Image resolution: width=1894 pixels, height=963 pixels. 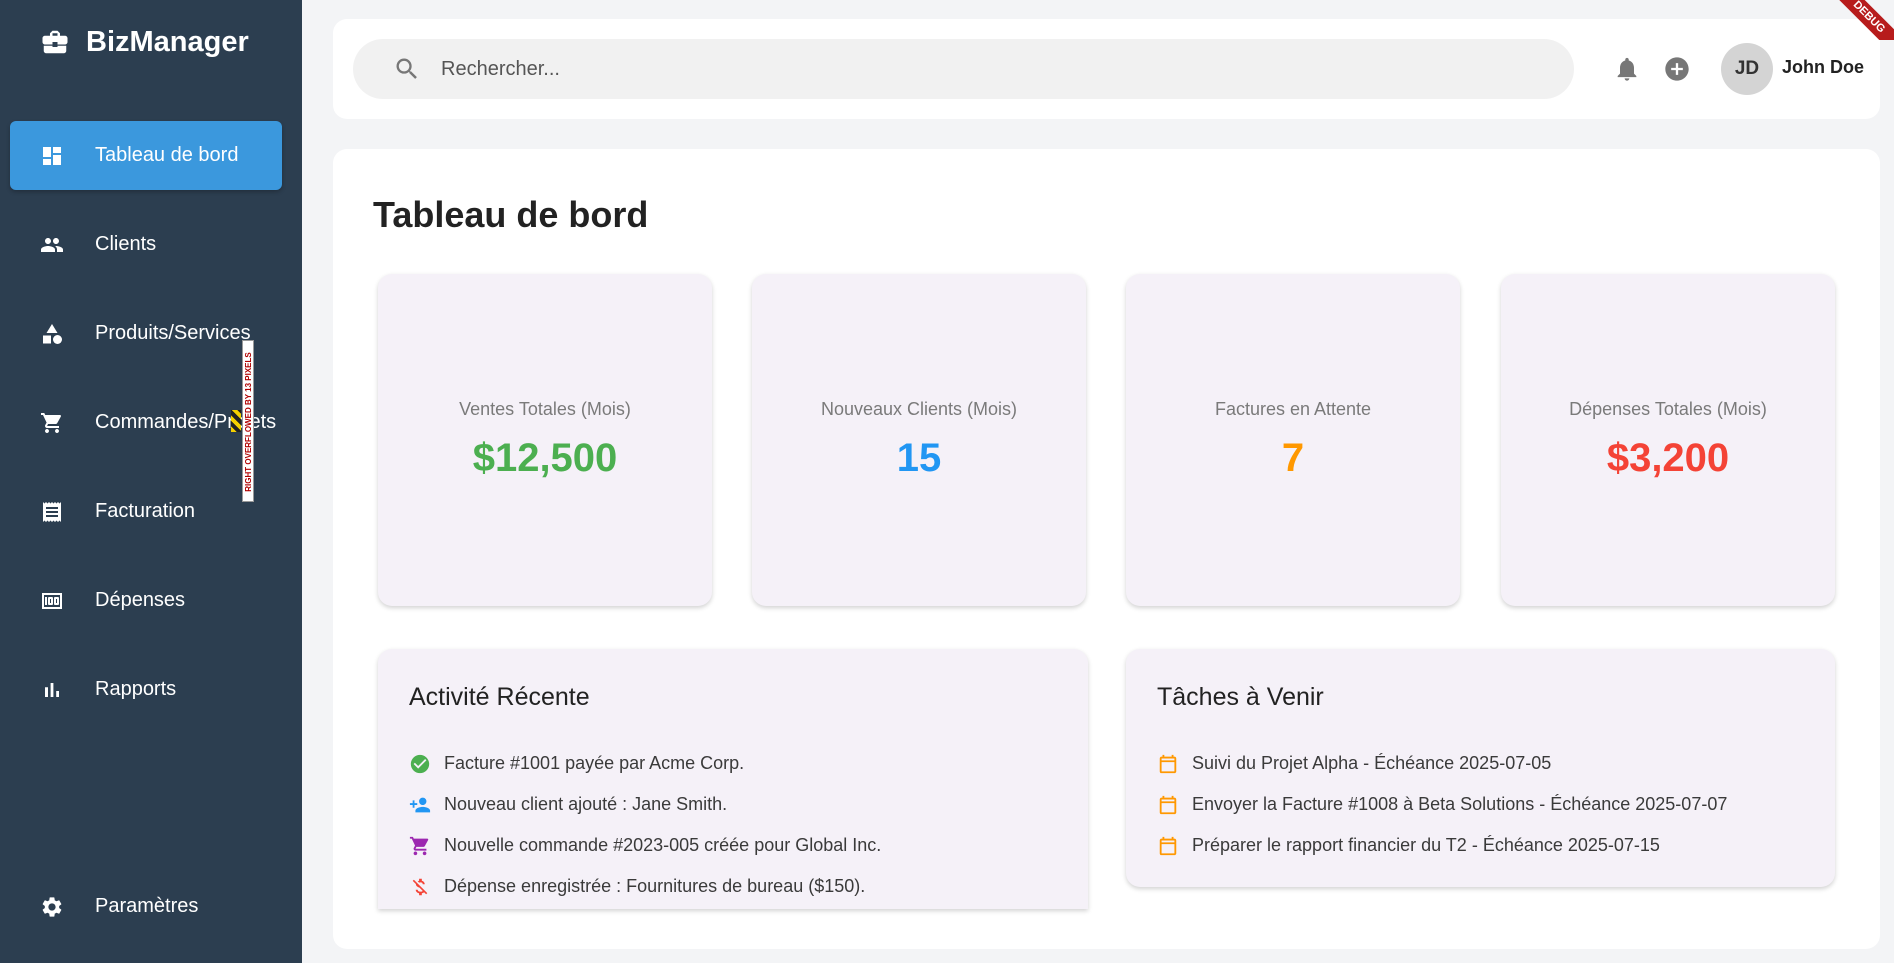 What do you see at coordinates (1668, 409) in the screenshot?
I see `stat-label: Dépenses Totales (Mois)` at bounding box center [1668, 409].